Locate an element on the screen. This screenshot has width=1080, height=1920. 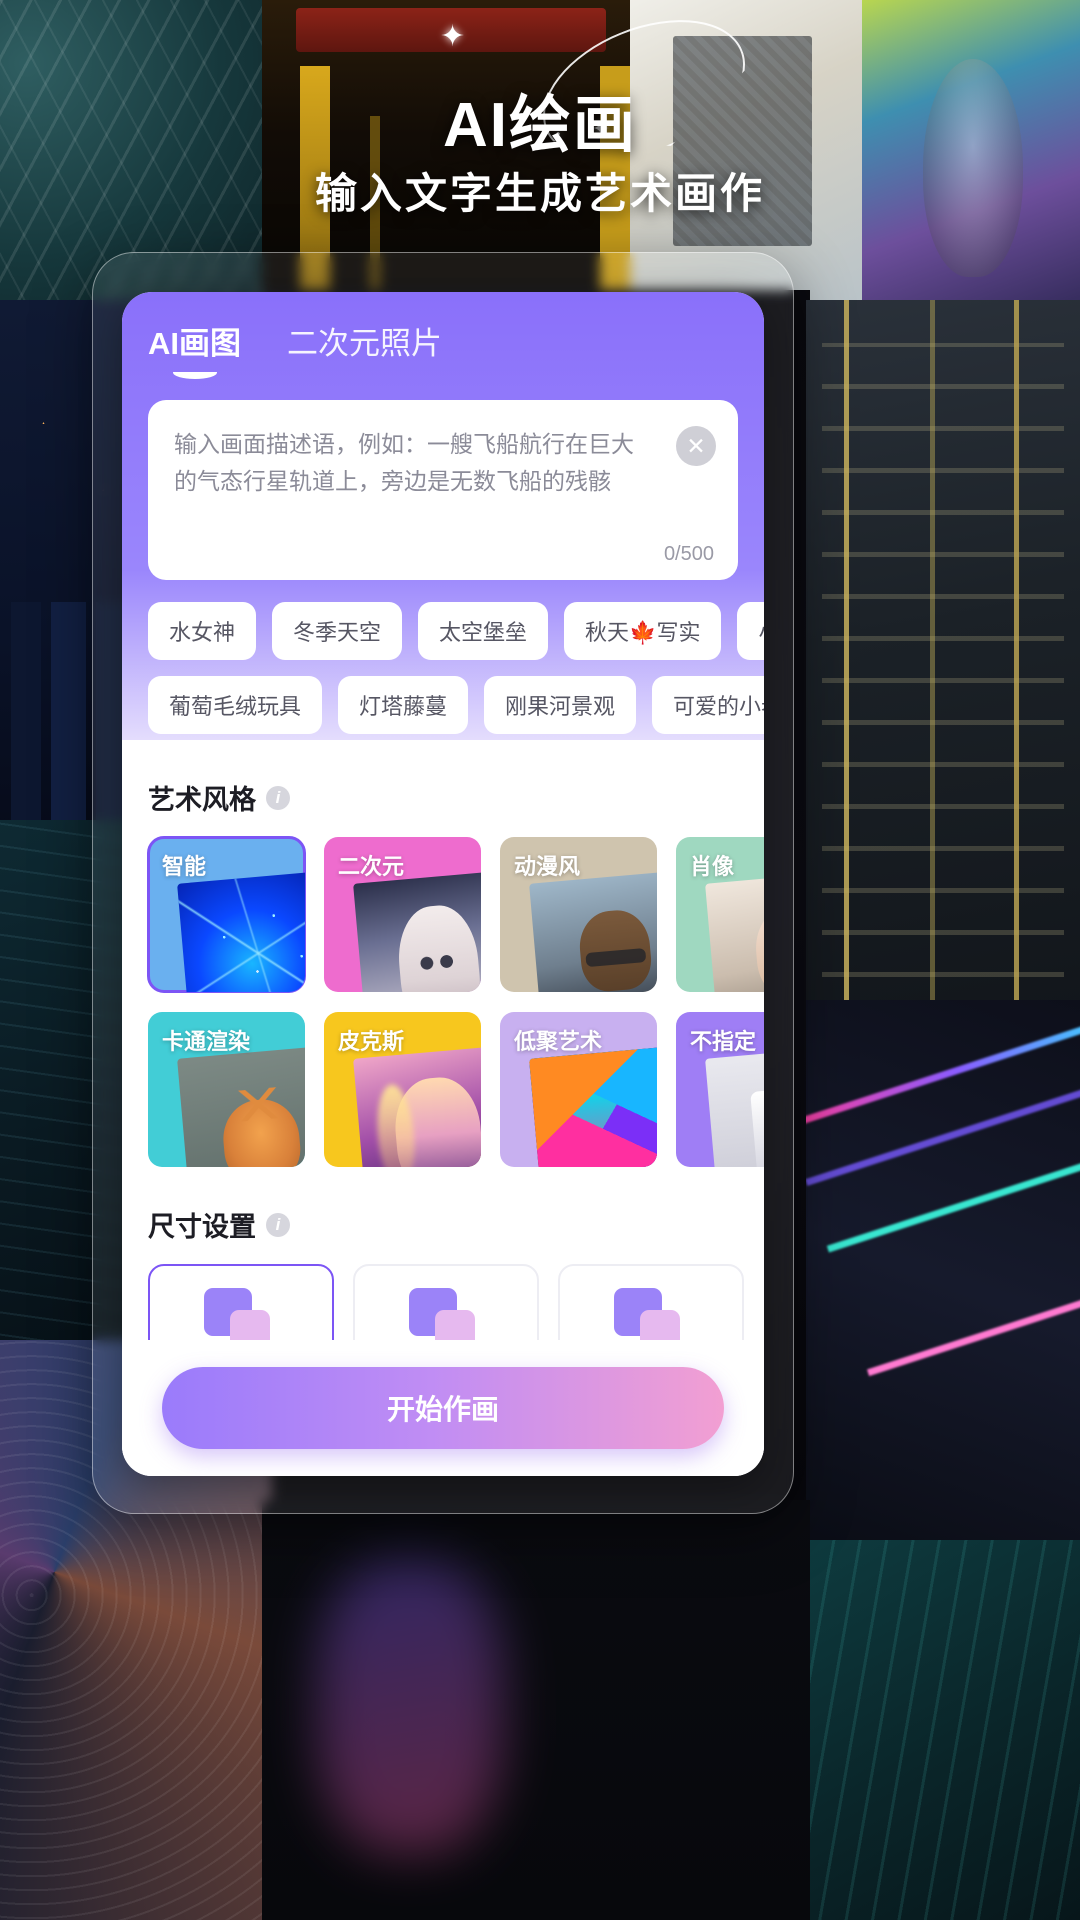
style-card-ai: 智能 is located at coordinates (226, 914).